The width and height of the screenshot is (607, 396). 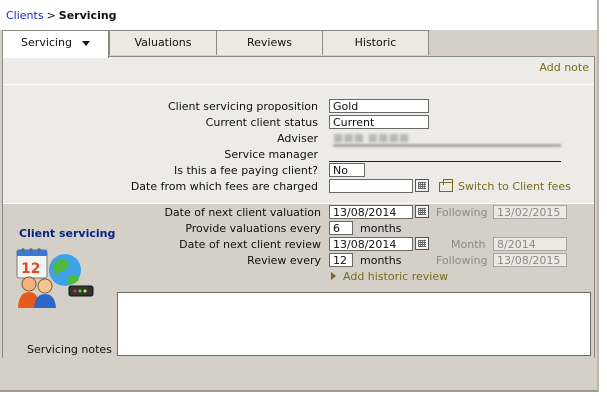 I want to click on adviser-value: ■■■ ■■■■, so click(x=447, y=138).